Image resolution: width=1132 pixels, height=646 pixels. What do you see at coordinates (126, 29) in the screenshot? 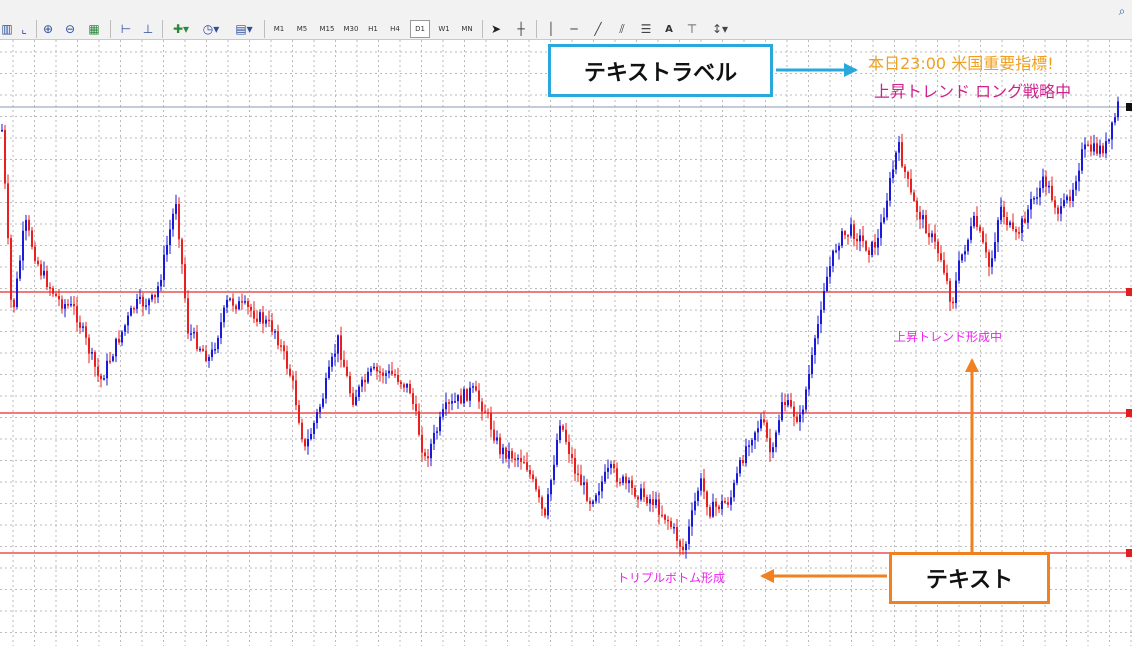
I see `chart-shift-icon: ⊢` at bounding box center [126, 29].